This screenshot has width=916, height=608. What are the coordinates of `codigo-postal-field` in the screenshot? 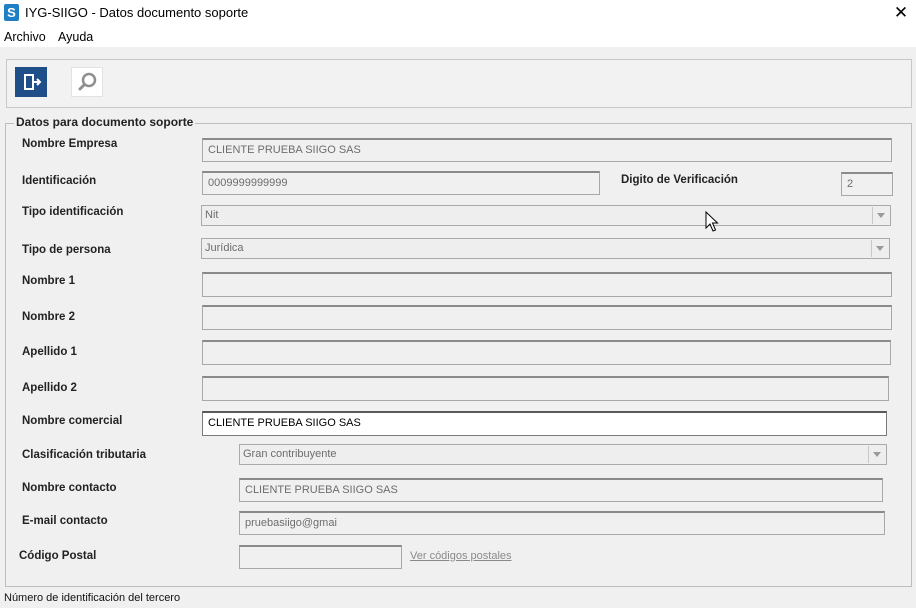 It's located at (320, 557).